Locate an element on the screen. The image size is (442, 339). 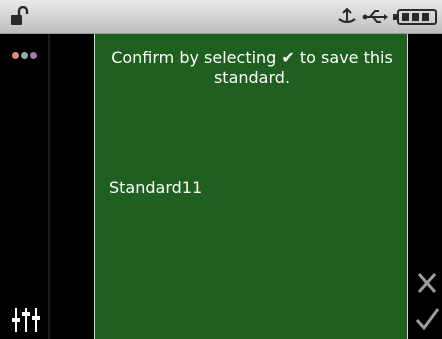
check-icon is located at coordinates (427, 319).